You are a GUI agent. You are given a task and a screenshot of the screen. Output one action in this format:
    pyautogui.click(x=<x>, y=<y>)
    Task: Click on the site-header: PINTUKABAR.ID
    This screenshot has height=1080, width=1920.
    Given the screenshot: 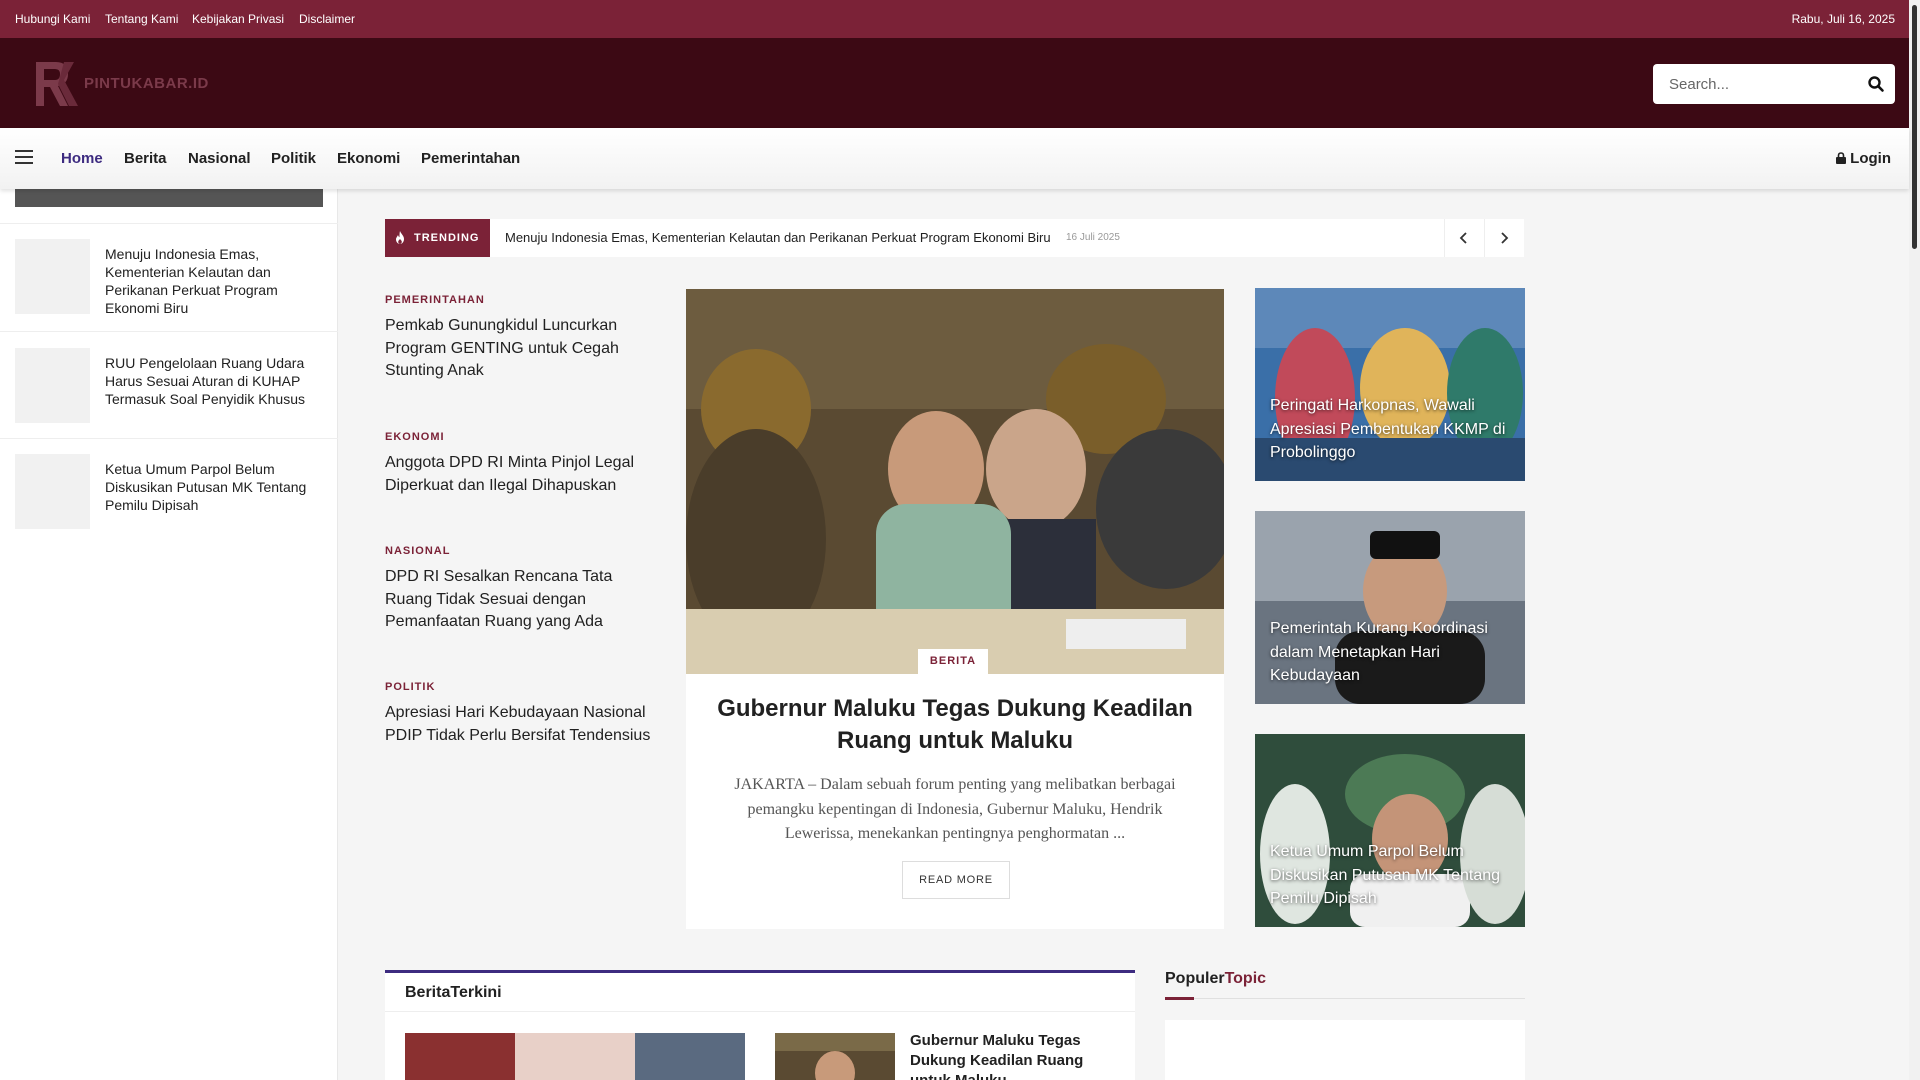 What is the action you would take?
    pyautogui.click(x=954, y=83)
    